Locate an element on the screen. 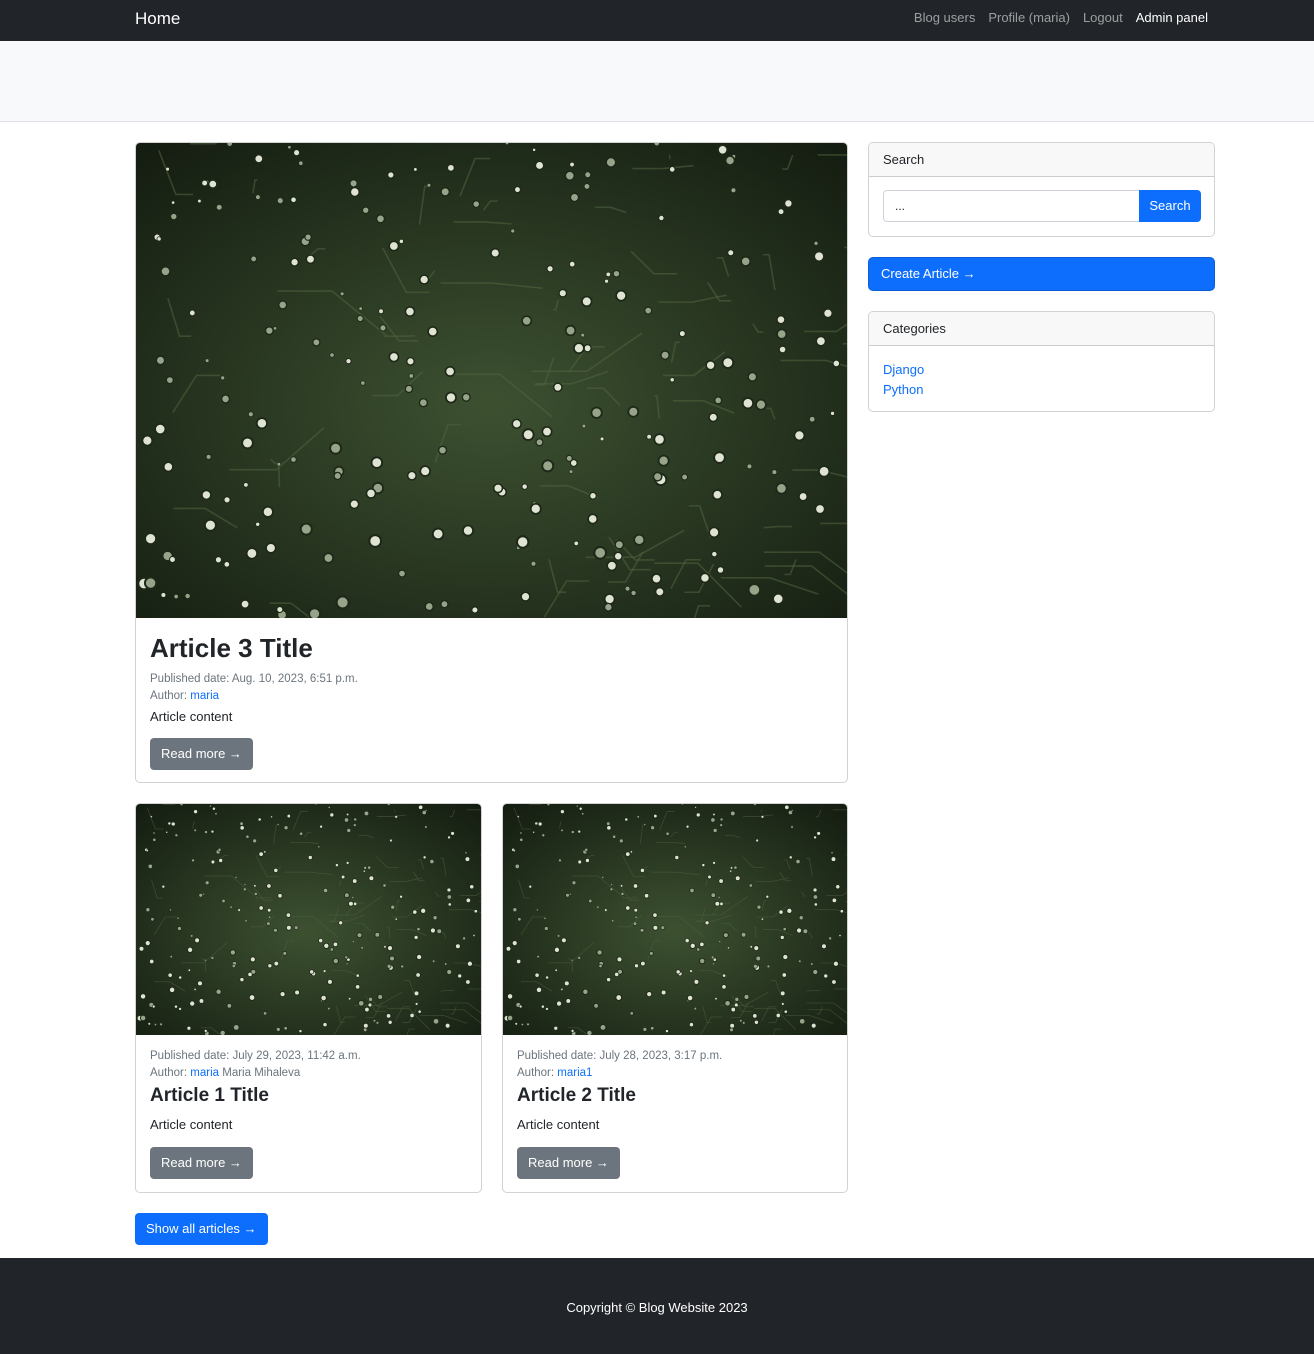  categories-list: Django Python is located at coordinates (903, 380).